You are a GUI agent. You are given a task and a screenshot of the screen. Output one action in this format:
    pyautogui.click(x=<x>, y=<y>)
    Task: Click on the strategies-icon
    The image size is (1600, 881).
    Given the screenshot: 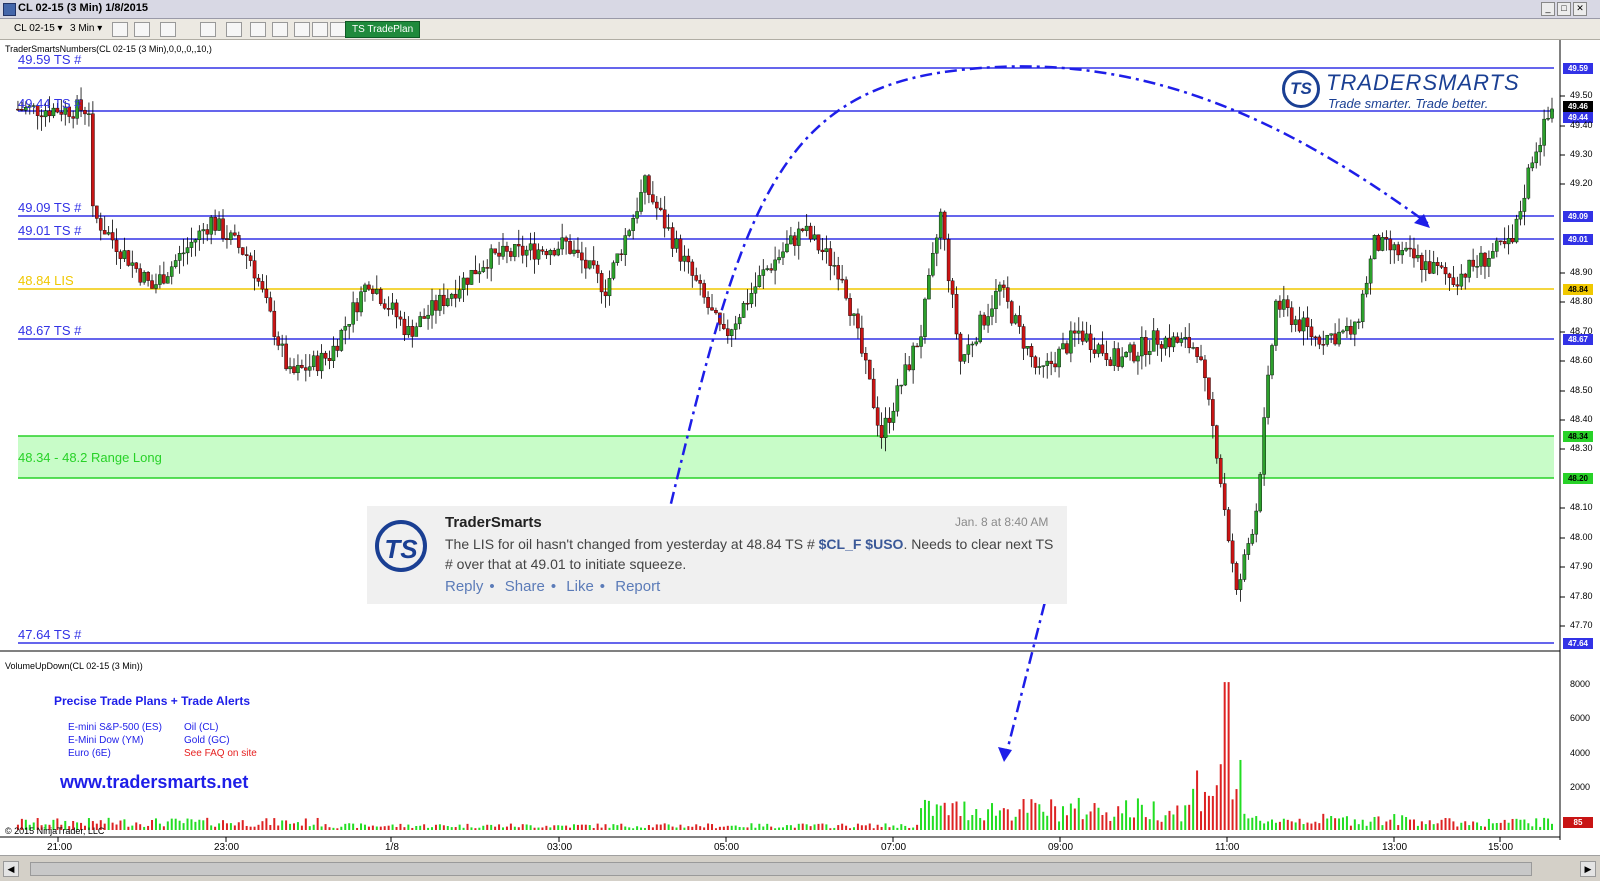 What is the action you would take?
    pyautogui.click(x=280, y=29)
    